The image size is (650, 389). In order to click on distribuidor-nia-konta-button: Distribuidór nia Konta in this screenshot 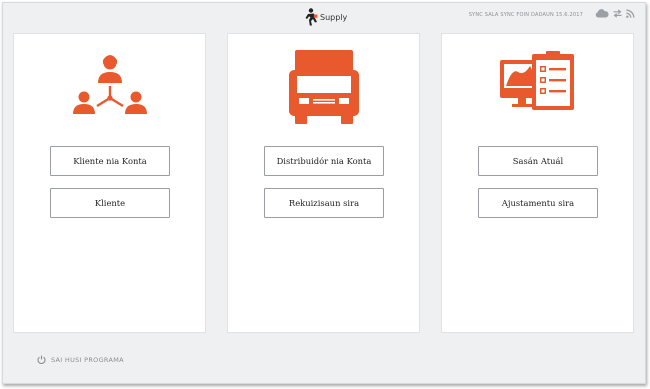, I will do `click(324, 161)`.